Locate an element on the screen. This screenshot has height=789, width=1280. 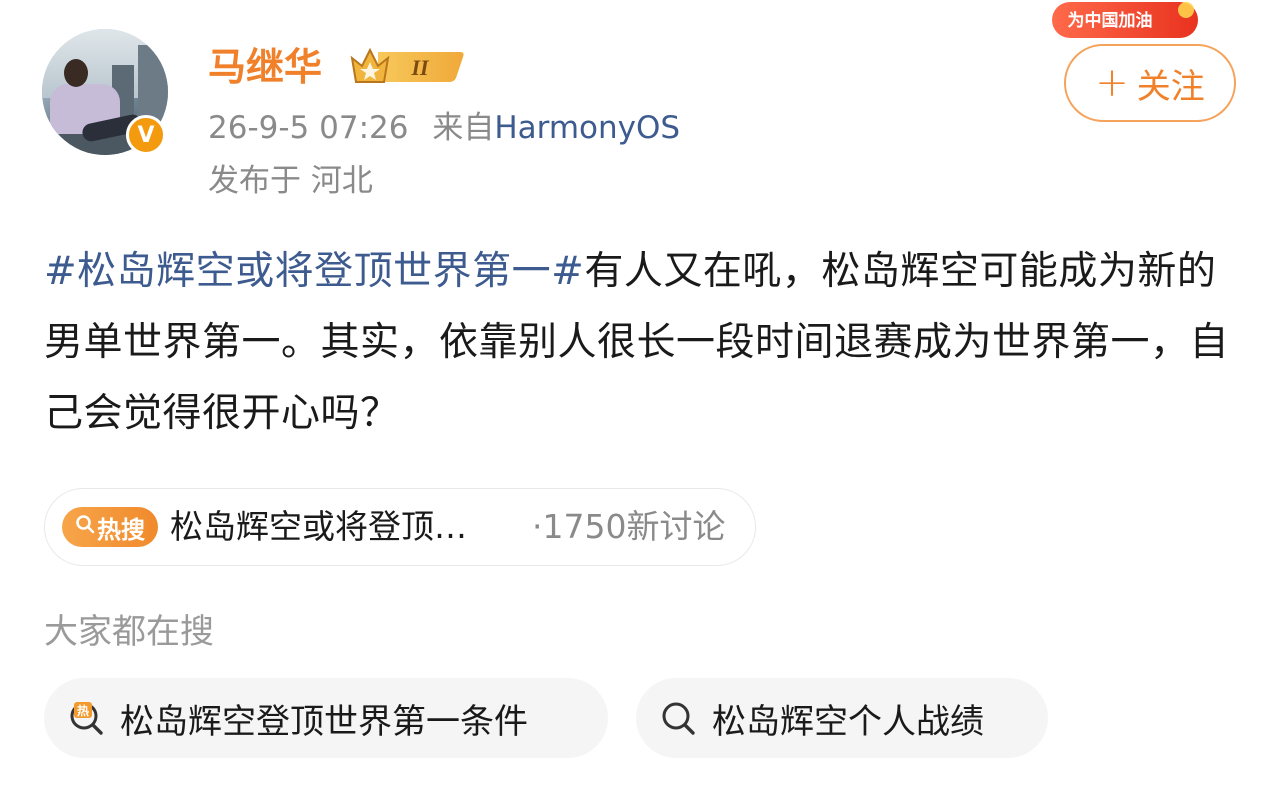
post-meta: 26-9-5 07:26 来自HarmonyOS is located at coordinates (444, 128).